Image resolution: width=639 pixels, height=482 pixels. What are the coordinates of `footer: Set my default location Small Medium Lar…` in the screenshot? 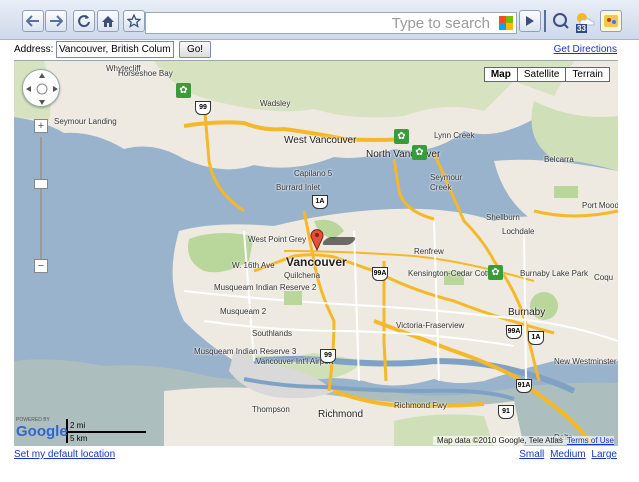 It's located at (319, 456).